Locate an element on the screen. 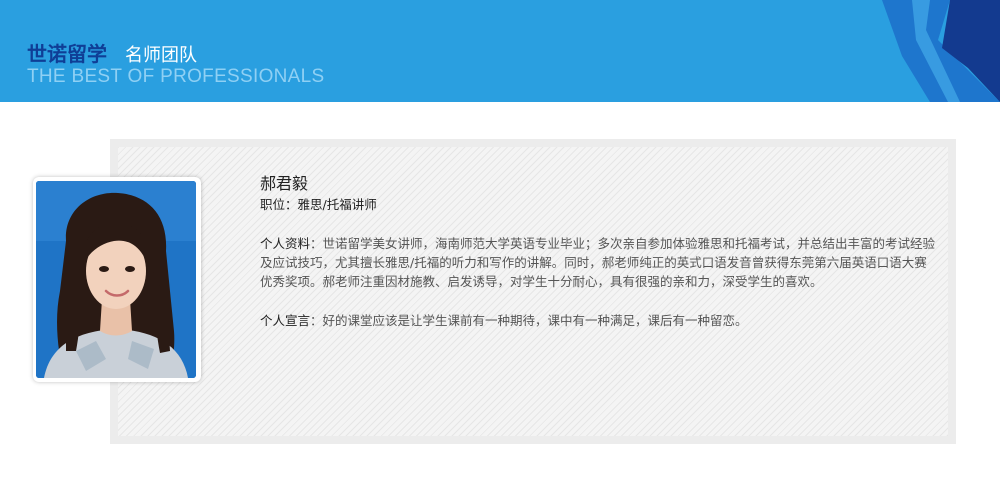  teacher-position: 职位：雅思/托福讲师 is located at coordinates (598, 205).